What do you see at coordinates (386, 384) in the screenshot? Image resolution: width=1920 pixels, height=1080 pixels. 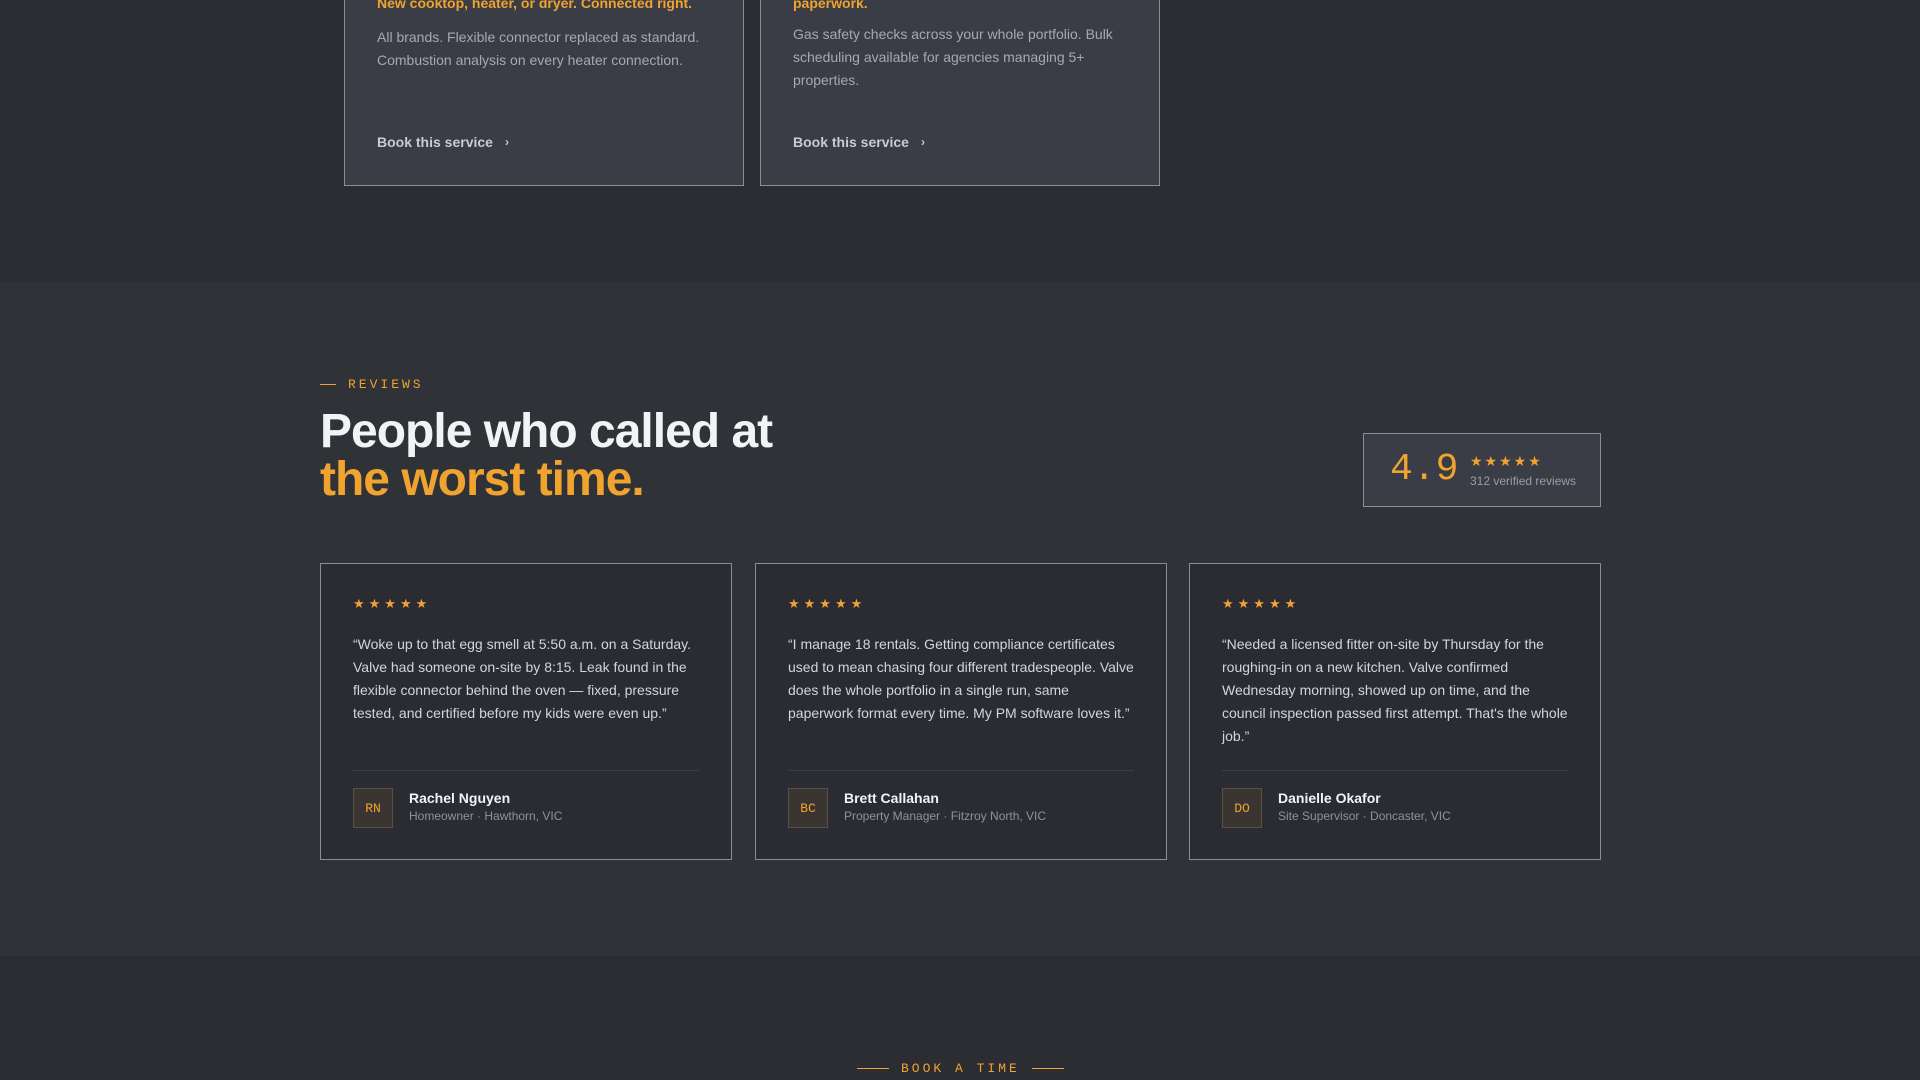 I see `reviews-eyebrow-label: REVIEWS` at bounding box center [386, 384].